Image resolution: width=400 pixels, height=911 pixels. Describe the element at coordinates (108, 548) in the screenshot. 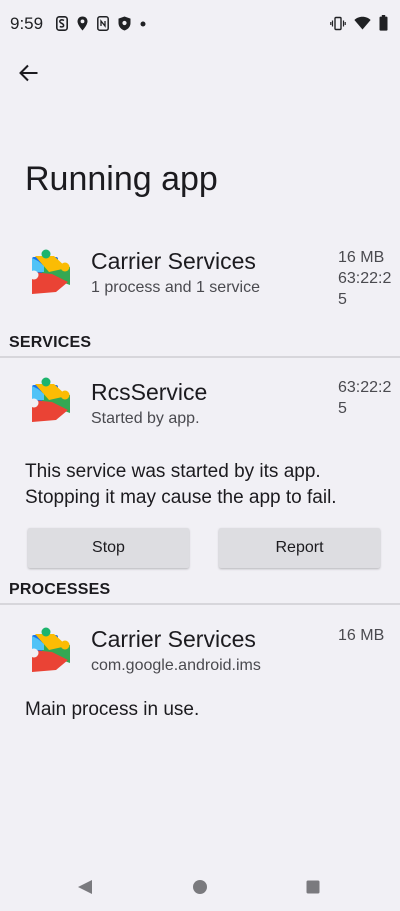

I see `stop-button: Stop` at that location.